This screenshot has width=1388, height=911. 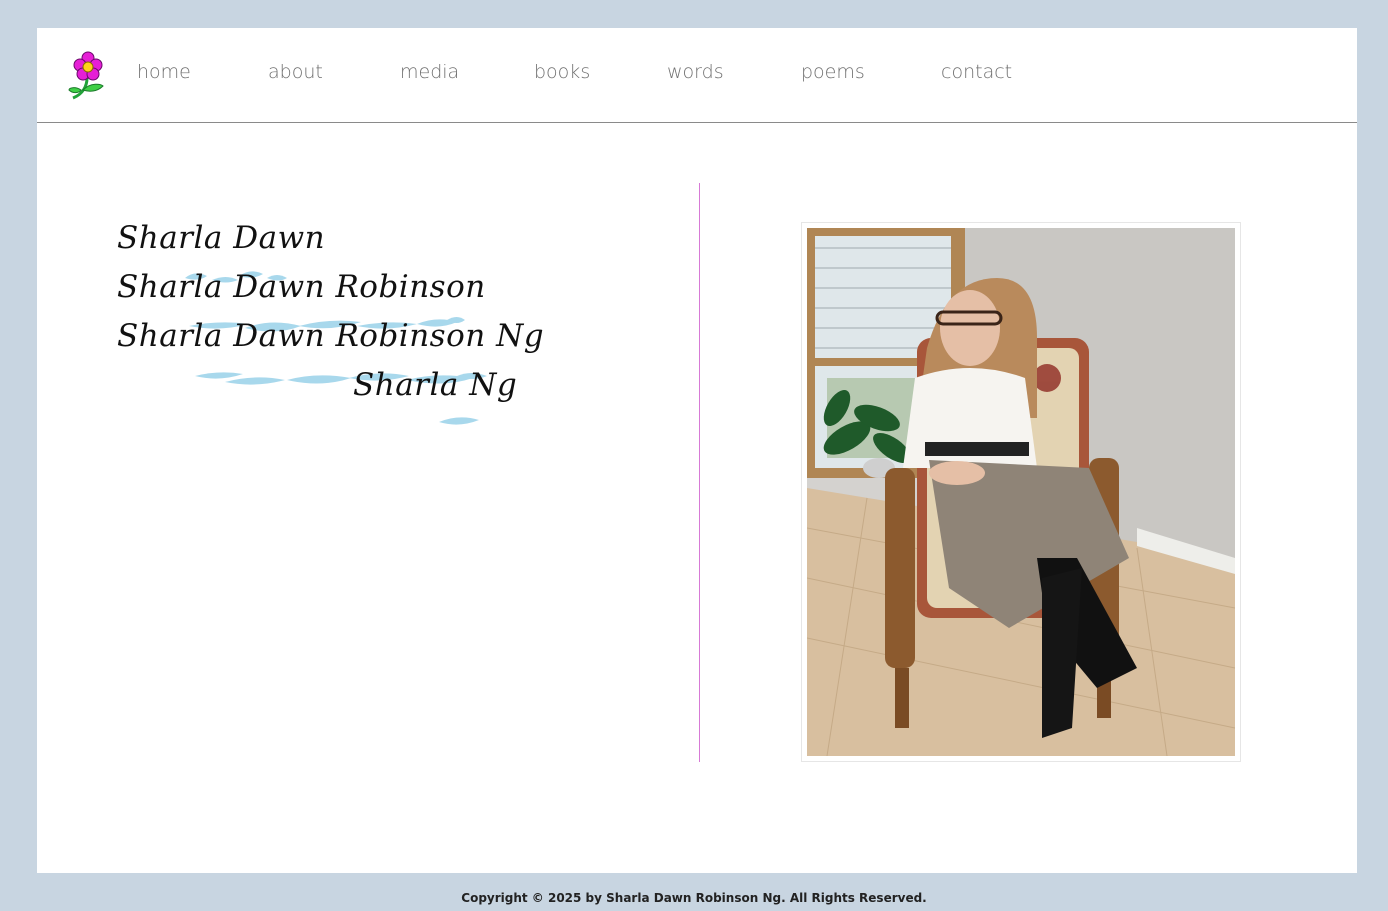 What do you see at coordinates (331, 336) in the screenshot?
I see `name-line-3: Sharla Dawn Robinson Ng` at bounding box center [331, 336].